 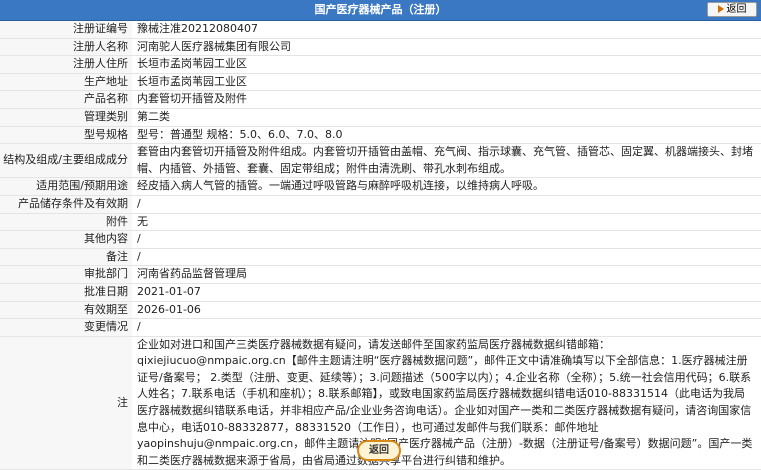 I want to click on detail-row: 变更情况 /, so click(x=380, y=327).